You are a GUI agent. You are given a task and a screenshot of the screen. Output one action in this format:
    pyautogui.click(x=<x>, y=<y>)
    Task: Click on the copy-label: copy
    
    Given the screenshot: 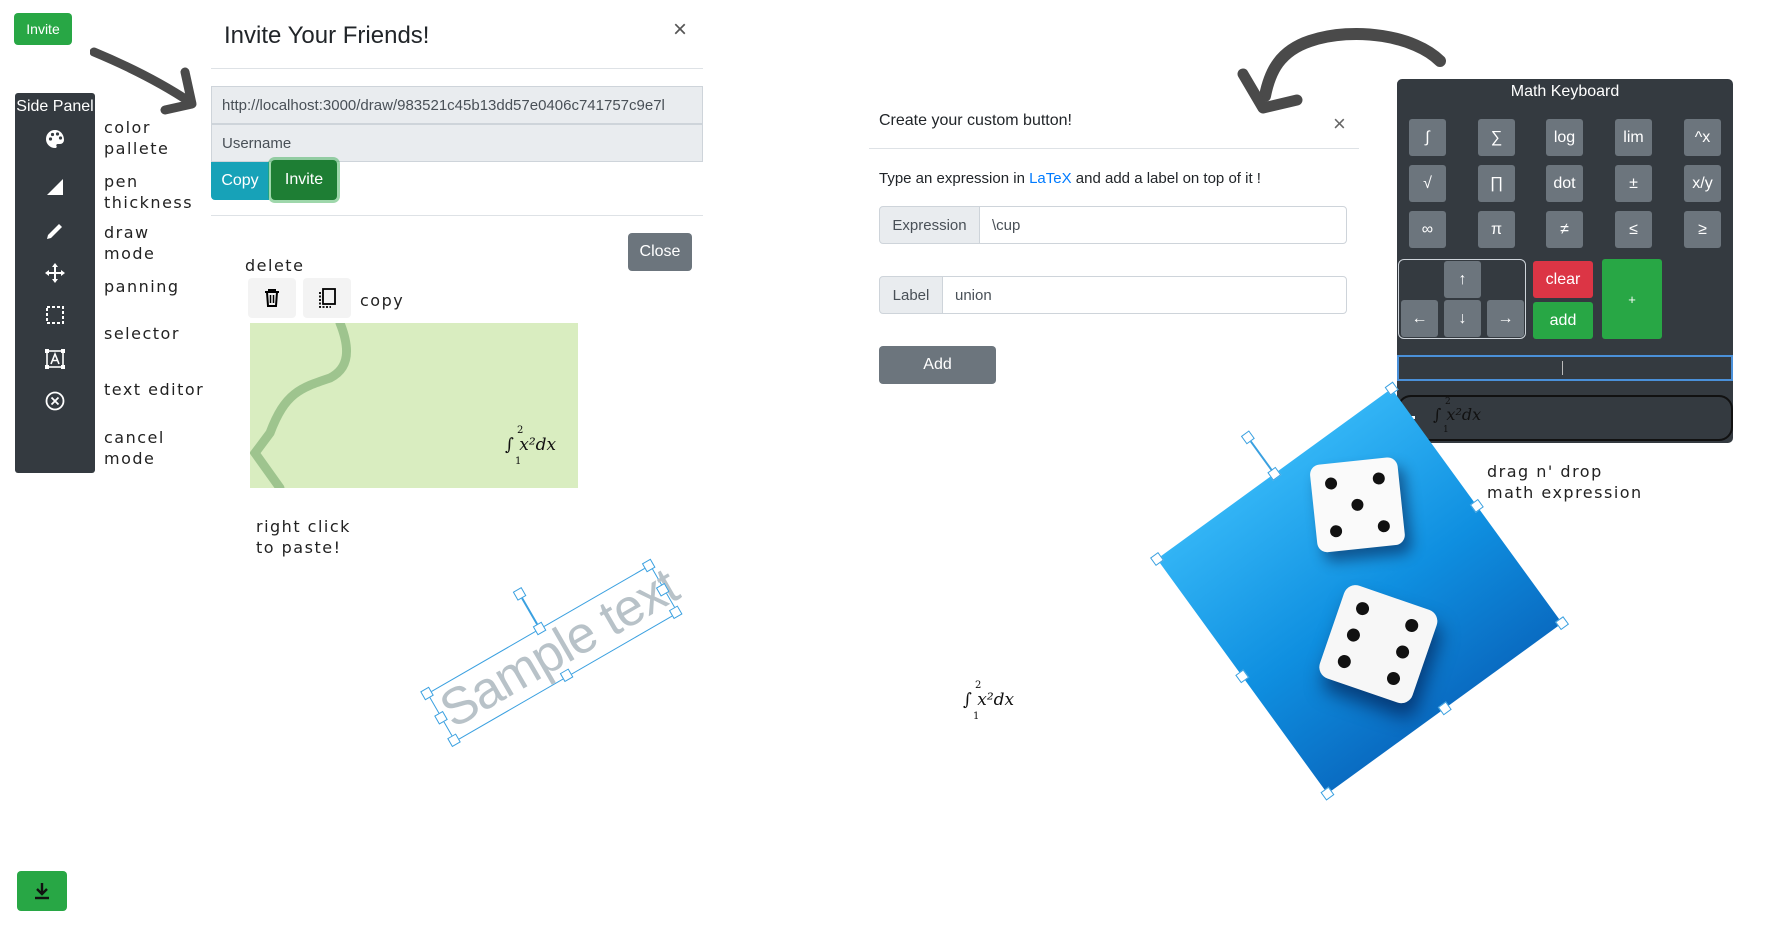 What is the action you would take?
    pyautogui.click(x=382, y=300)
    